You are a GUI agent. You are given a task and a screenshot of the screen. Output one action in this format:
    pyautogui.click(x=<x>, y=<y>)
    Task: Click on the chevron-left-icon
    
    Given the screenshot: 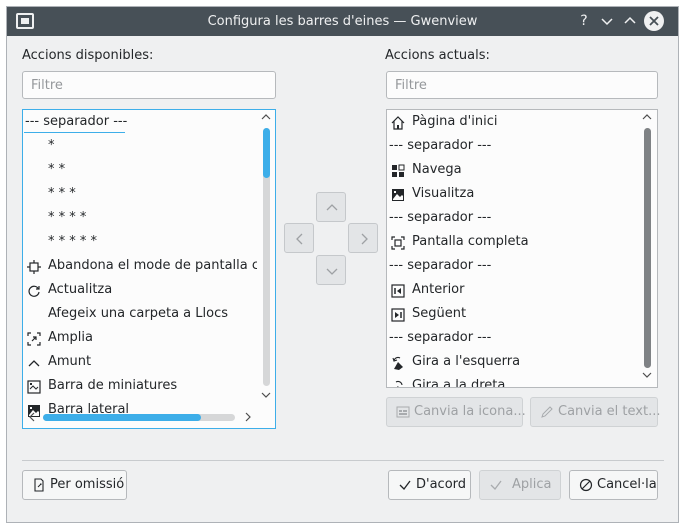 What is the action you would take?
    pyautogui.click(x=299, y=239)
    